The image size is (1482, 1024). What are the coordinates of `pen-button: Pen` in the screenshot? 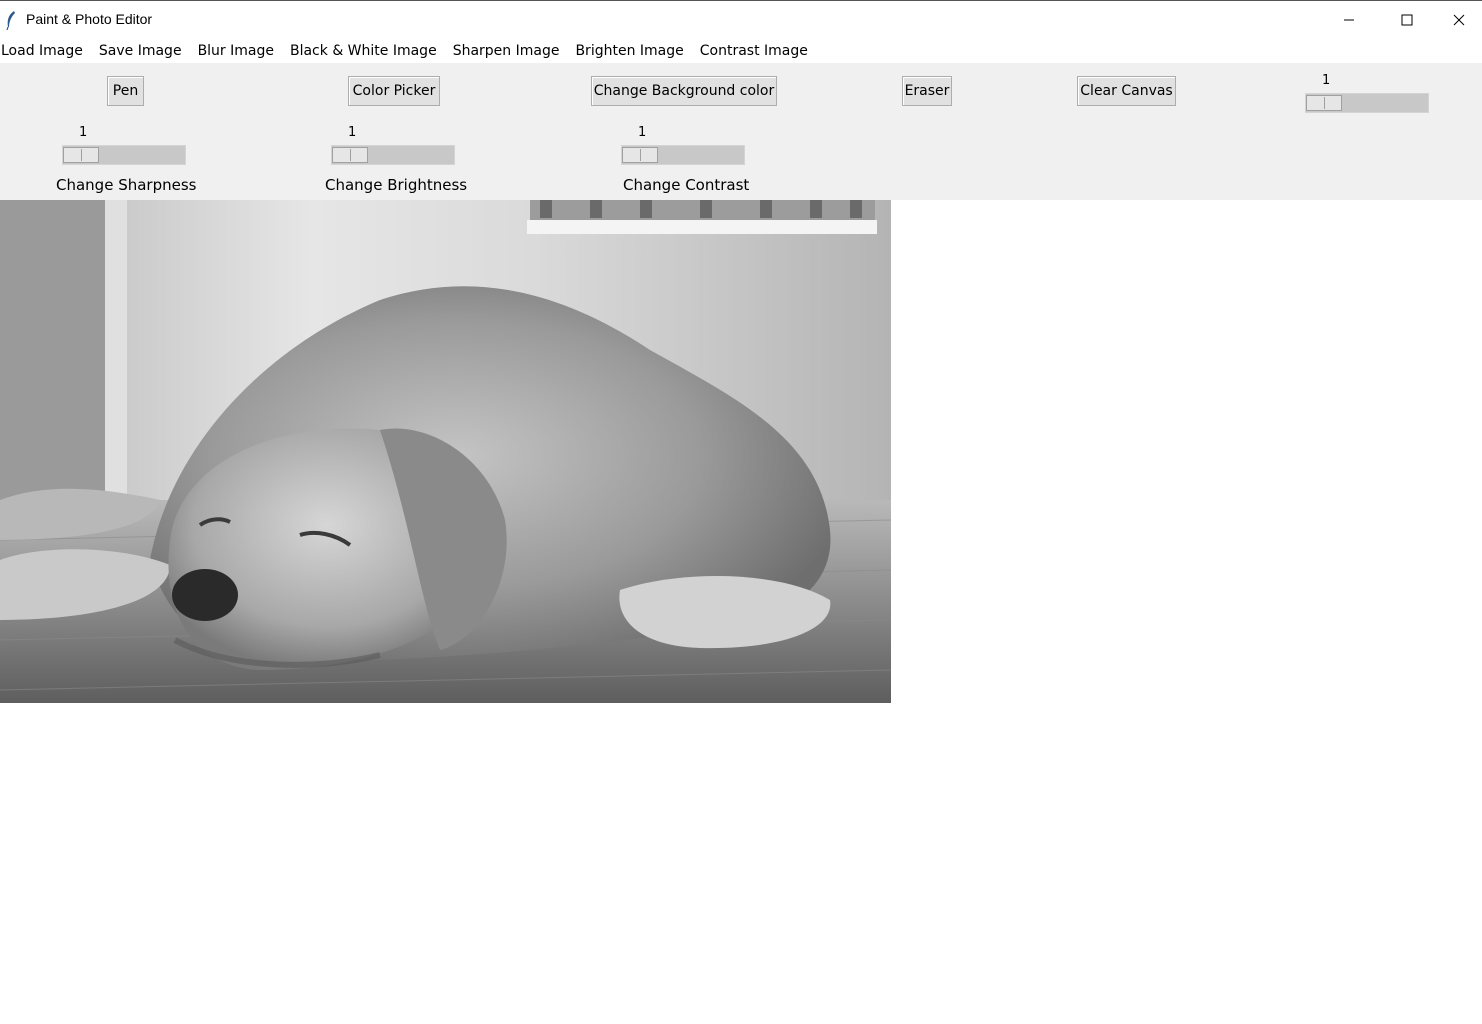 It's located at (125, 91).